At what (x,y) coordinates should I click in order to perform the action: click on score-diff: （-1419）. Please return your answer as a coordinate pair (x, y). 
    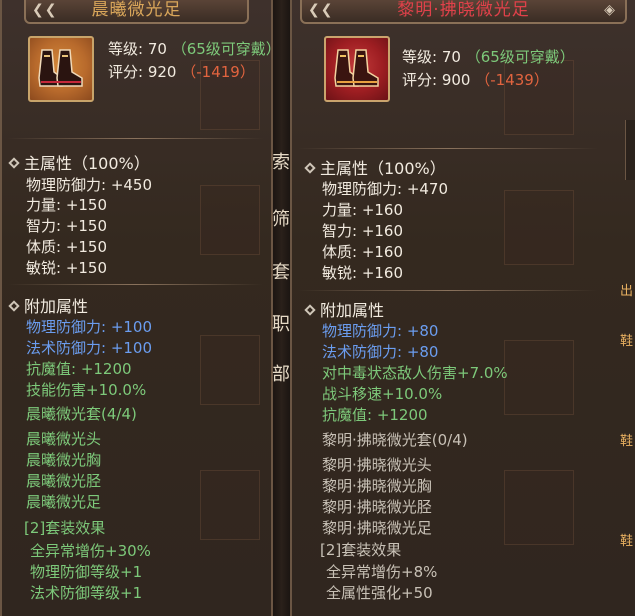
    Looking at the image, I should click on (218, 72).